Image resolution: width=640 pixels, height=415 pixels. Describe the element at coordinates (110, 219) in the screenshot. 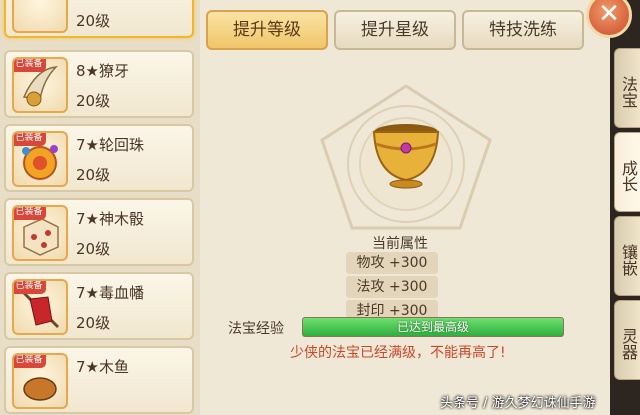

I see `item-name: 7★神木骰` at that location.